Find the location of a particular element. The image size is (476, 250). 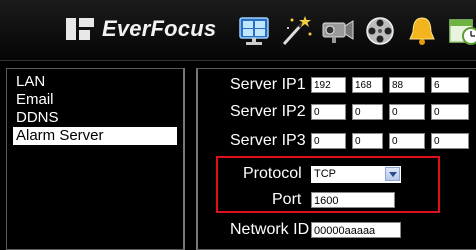

brand-name: EverFocus is located at coordinates (159, 28).